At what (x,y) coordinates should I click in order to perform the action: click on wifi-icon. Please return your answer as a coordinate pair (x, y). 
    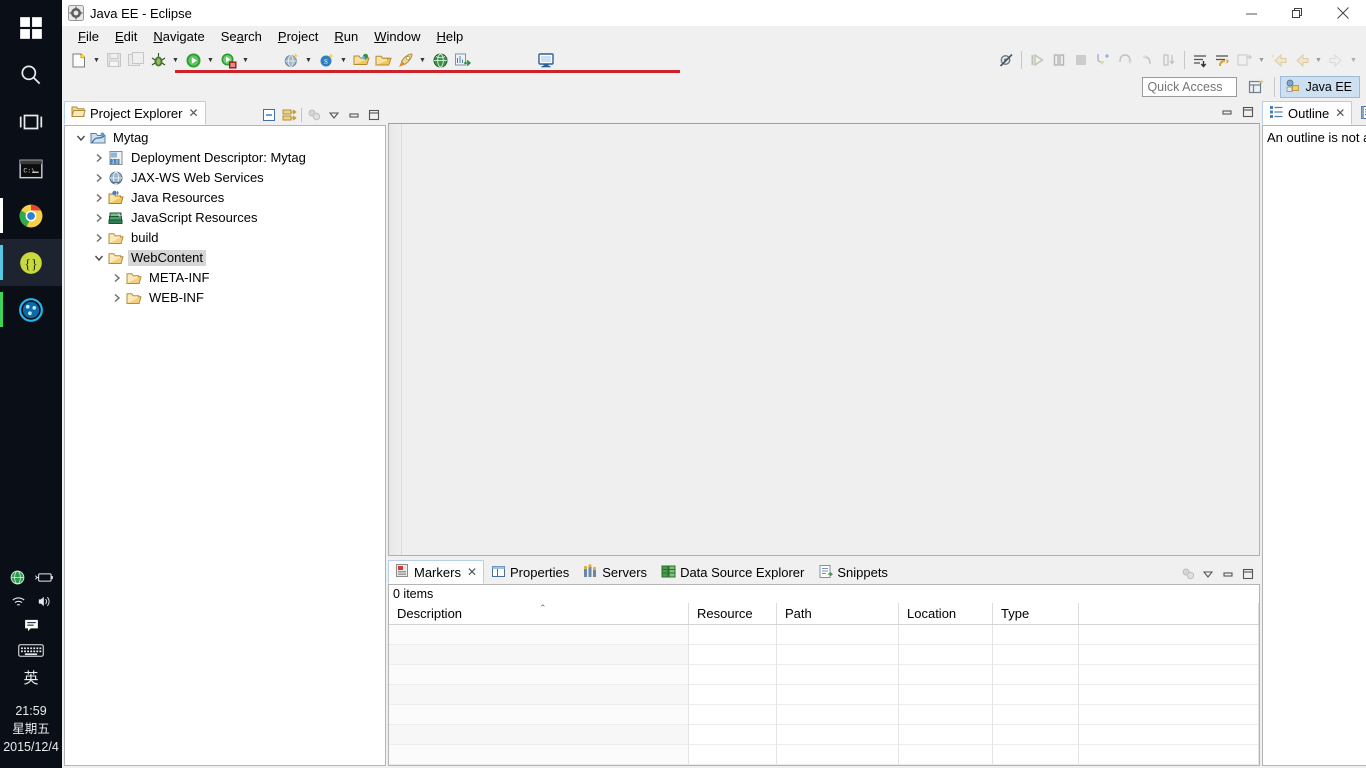
    Looking at the image, I should click on (18, 603).